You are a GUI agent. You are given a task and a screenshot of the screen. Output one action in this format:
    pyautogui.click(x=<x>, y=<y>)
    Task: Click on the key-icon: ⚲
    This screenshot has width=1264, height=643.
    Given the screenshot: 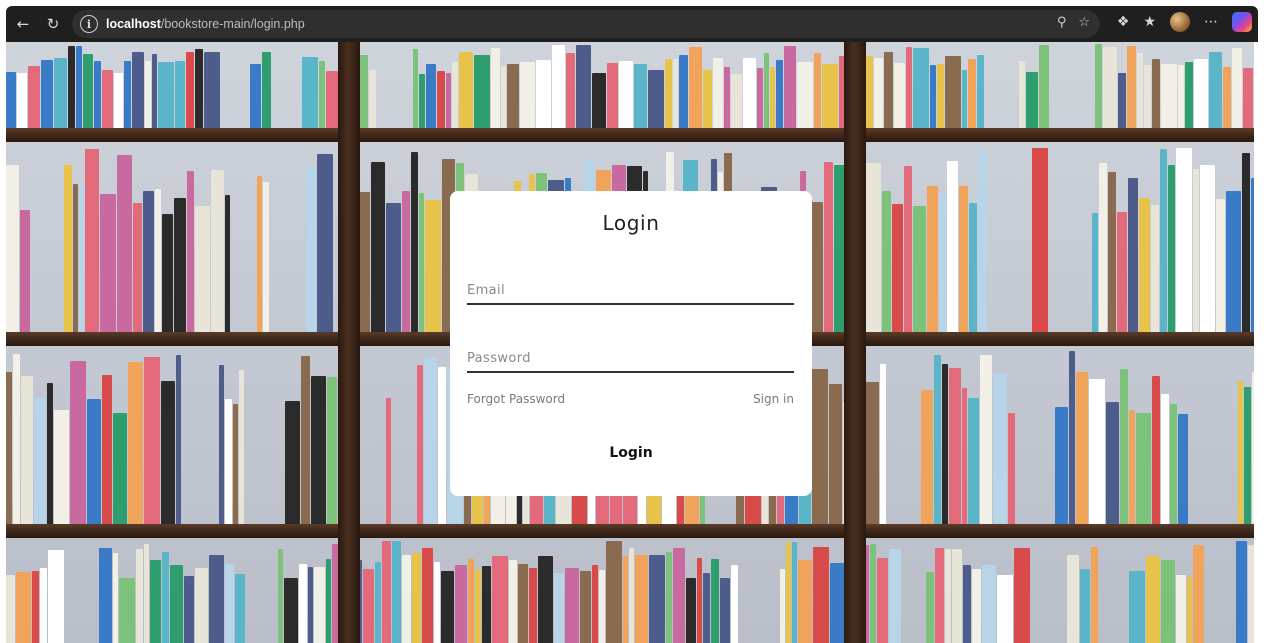 What is the action you would take?
    pyautogui.click(x=1062, y=22)
    